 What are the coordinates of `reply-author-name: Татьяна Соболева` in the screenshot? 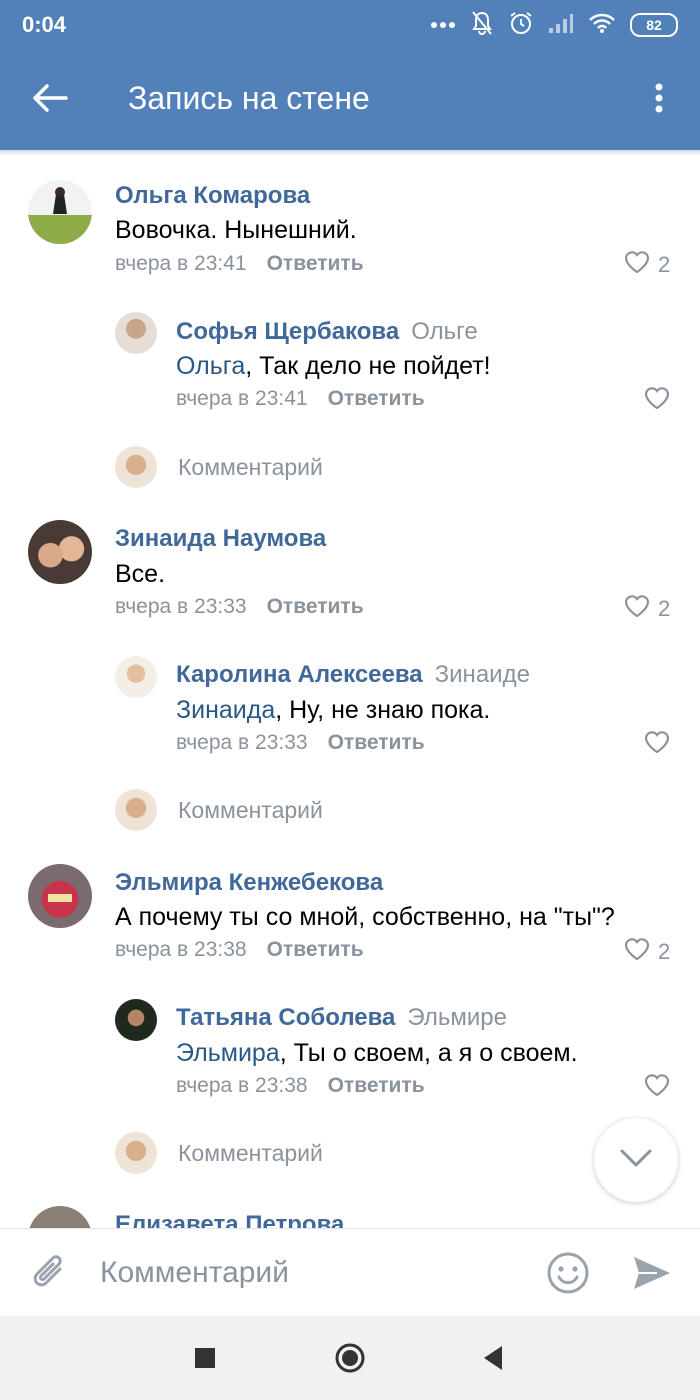 It's located at (285, 1017).